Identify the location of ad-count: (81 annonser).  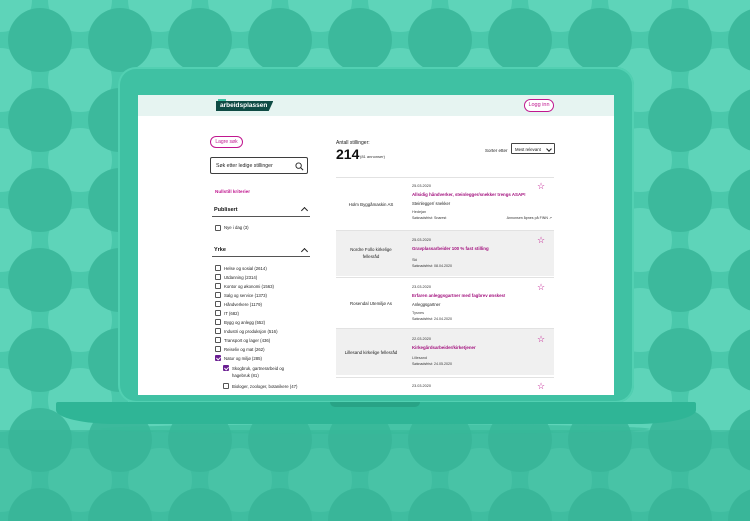
(372, 156).